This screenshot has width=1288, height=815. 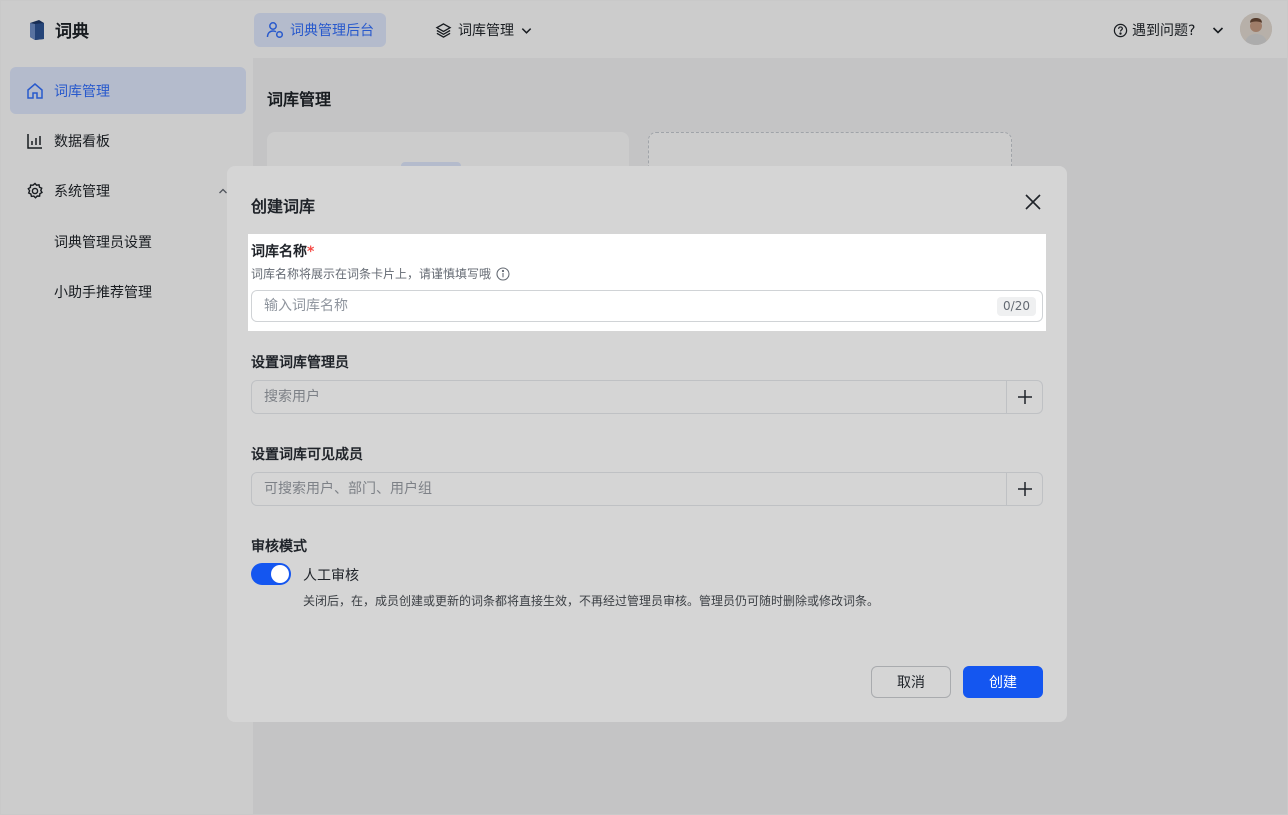 What do you see at coordinates (279, 547) in the screenshot?
I see `review-mode-label: 审核模式` at bounding box center [279, 547].